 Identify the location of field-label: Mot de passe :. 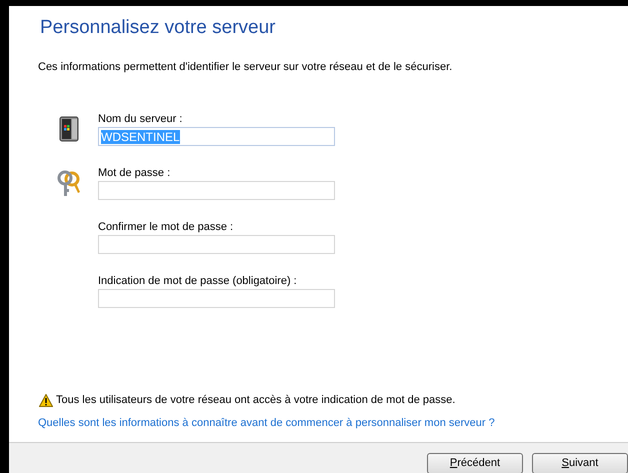
(135, 173).